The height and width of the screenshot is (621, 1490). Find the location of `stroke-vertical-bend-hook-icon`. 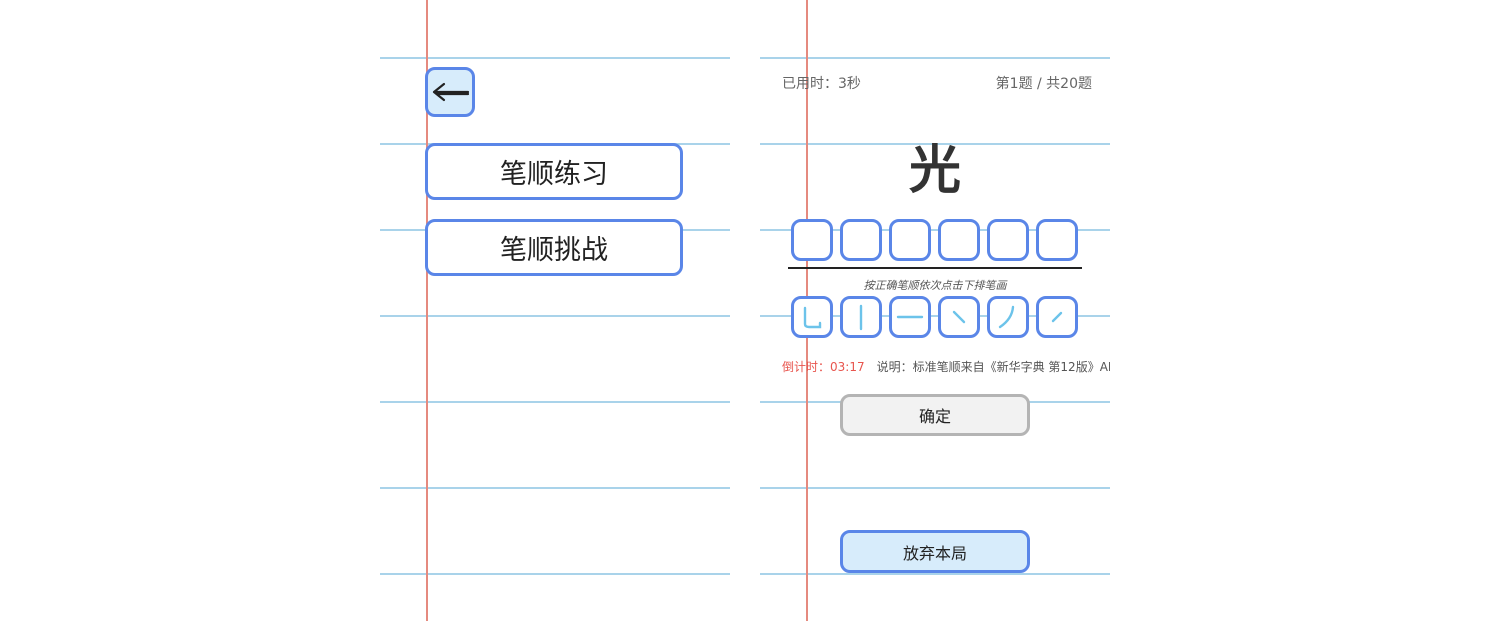

stroke-vertical-bend-hook-icon is located at coordinates (812, 317).